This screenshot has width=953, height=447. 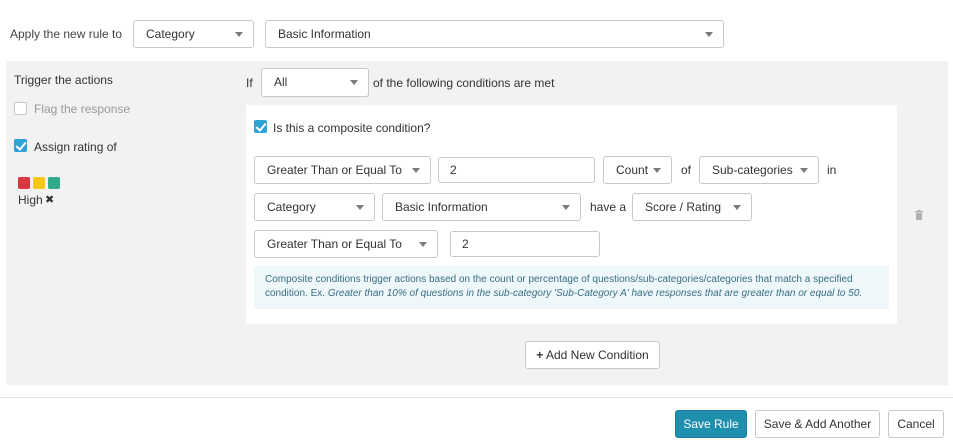 I want to click on cancel-button: Cancel, so click(x=916, y=424).